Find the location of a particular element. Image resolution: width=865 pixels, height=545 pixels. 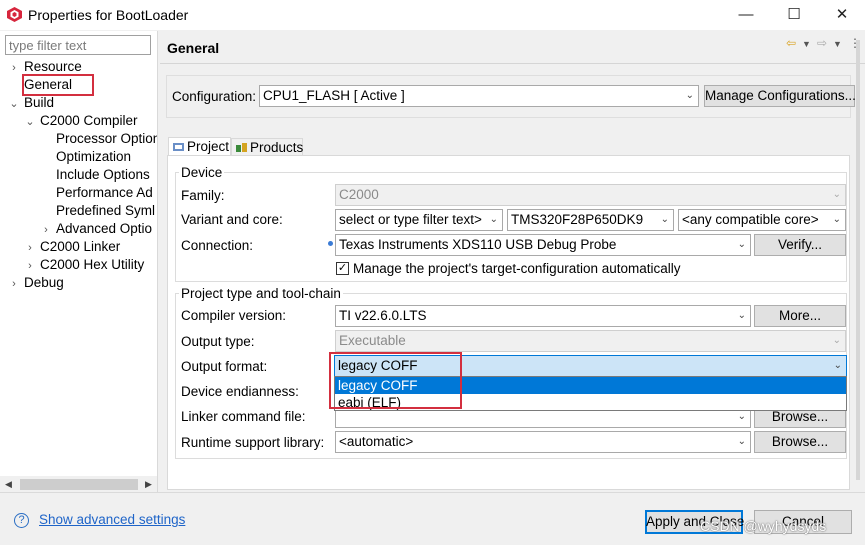

tree-item-label: C2000 Hex Utility is located at coordinates (92, 264).